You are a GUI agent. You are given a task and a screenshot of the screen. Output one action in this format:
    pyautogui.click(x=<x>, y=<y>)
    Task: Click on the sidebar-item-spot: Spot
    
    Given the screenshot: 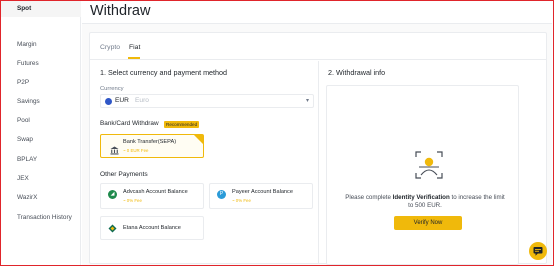 What is the action you would take?
    pyautogui.click(x=41, y=9)
    